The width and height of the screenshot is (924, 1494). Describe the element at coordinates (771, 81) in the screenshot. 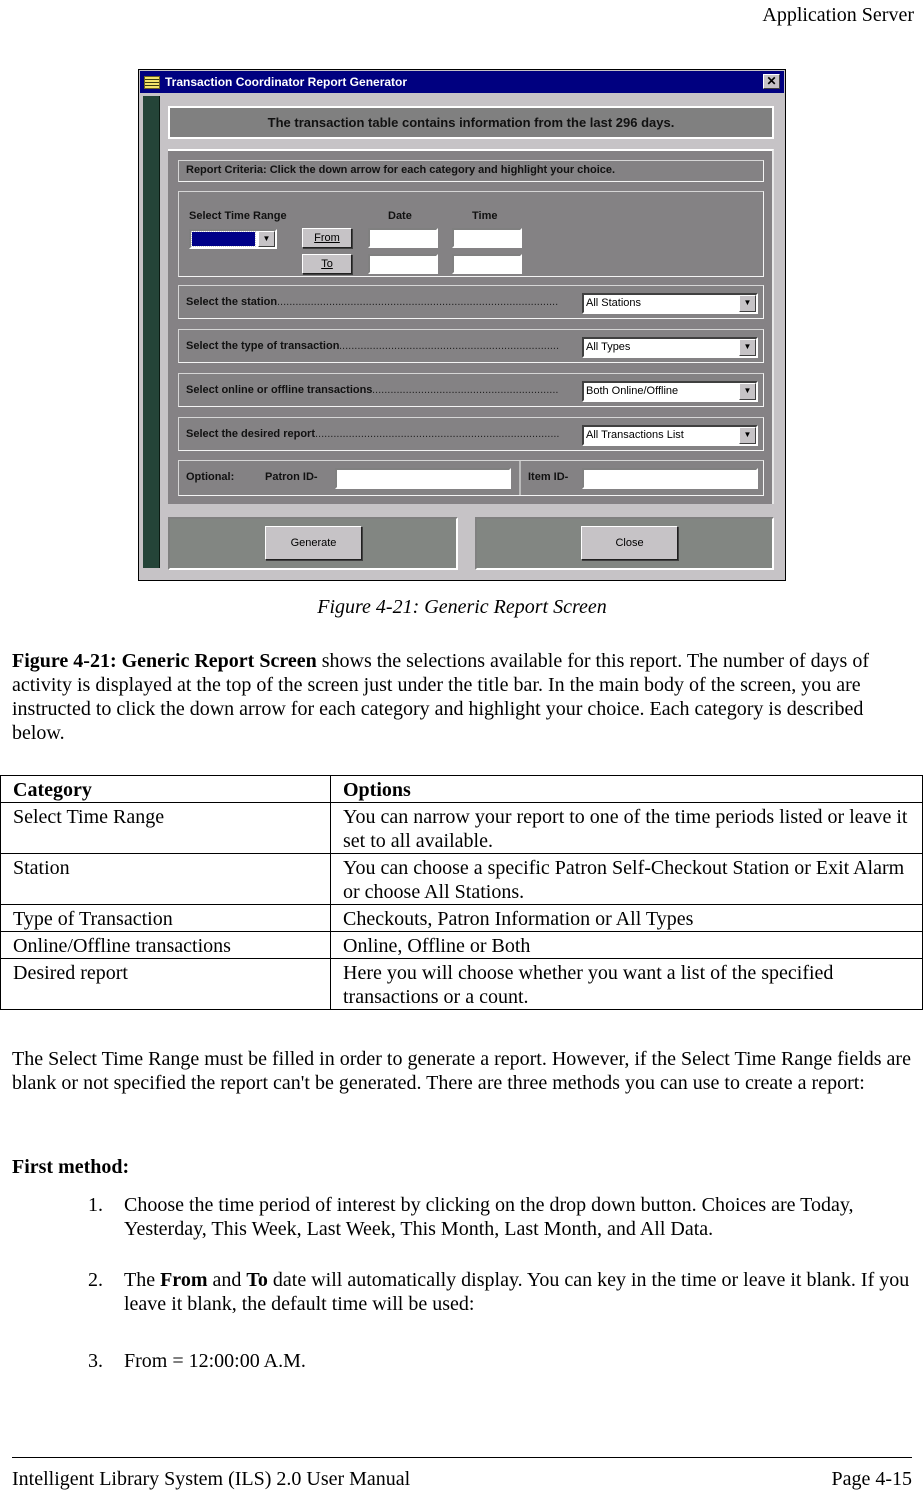

I see `close-icon: ✕` at that location.